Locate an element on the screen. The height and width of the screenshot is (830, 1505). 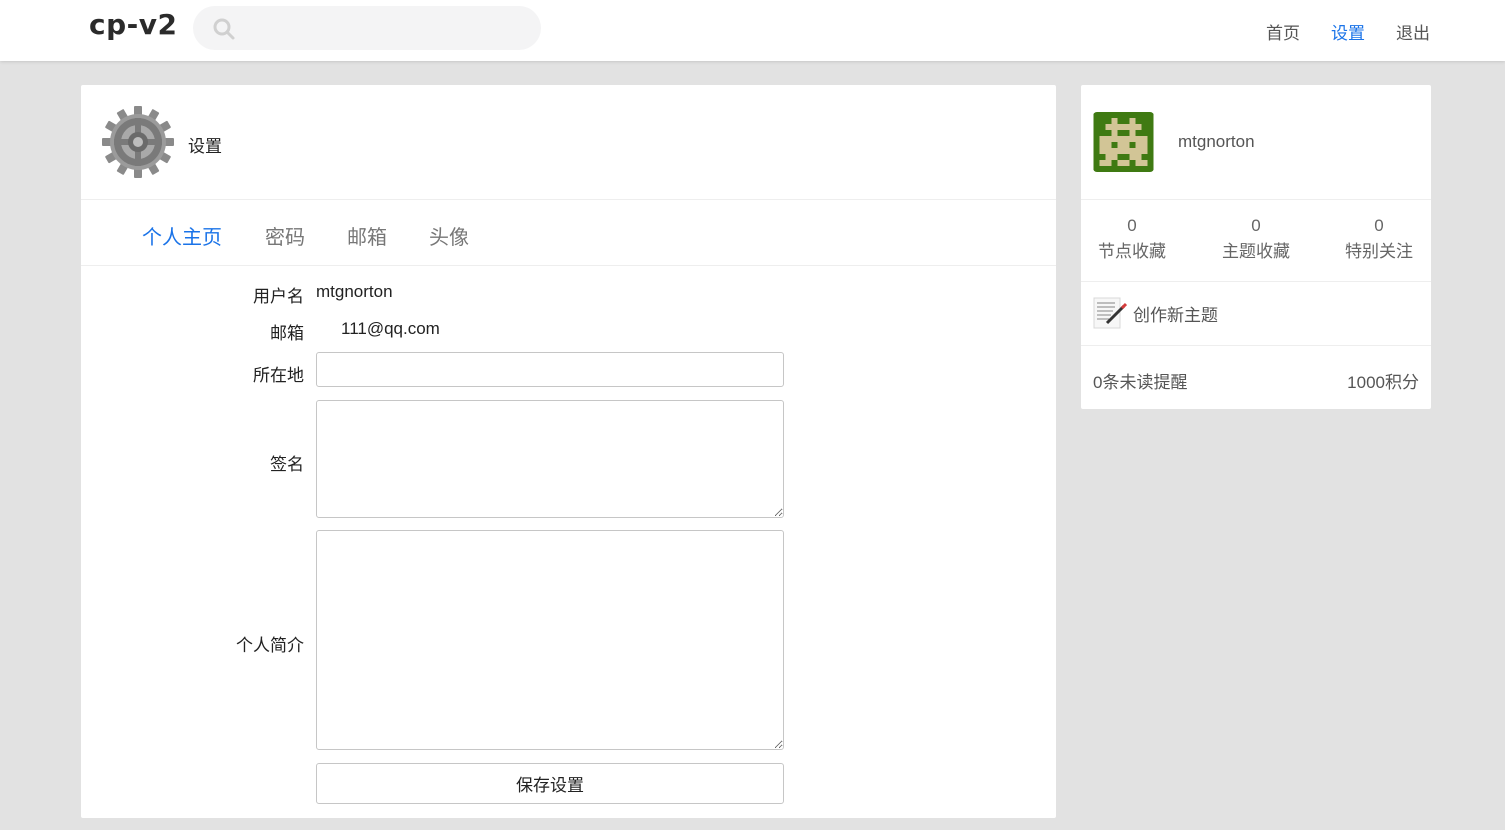
bio-label: 个人简介 is located at coordinates (270, 645).